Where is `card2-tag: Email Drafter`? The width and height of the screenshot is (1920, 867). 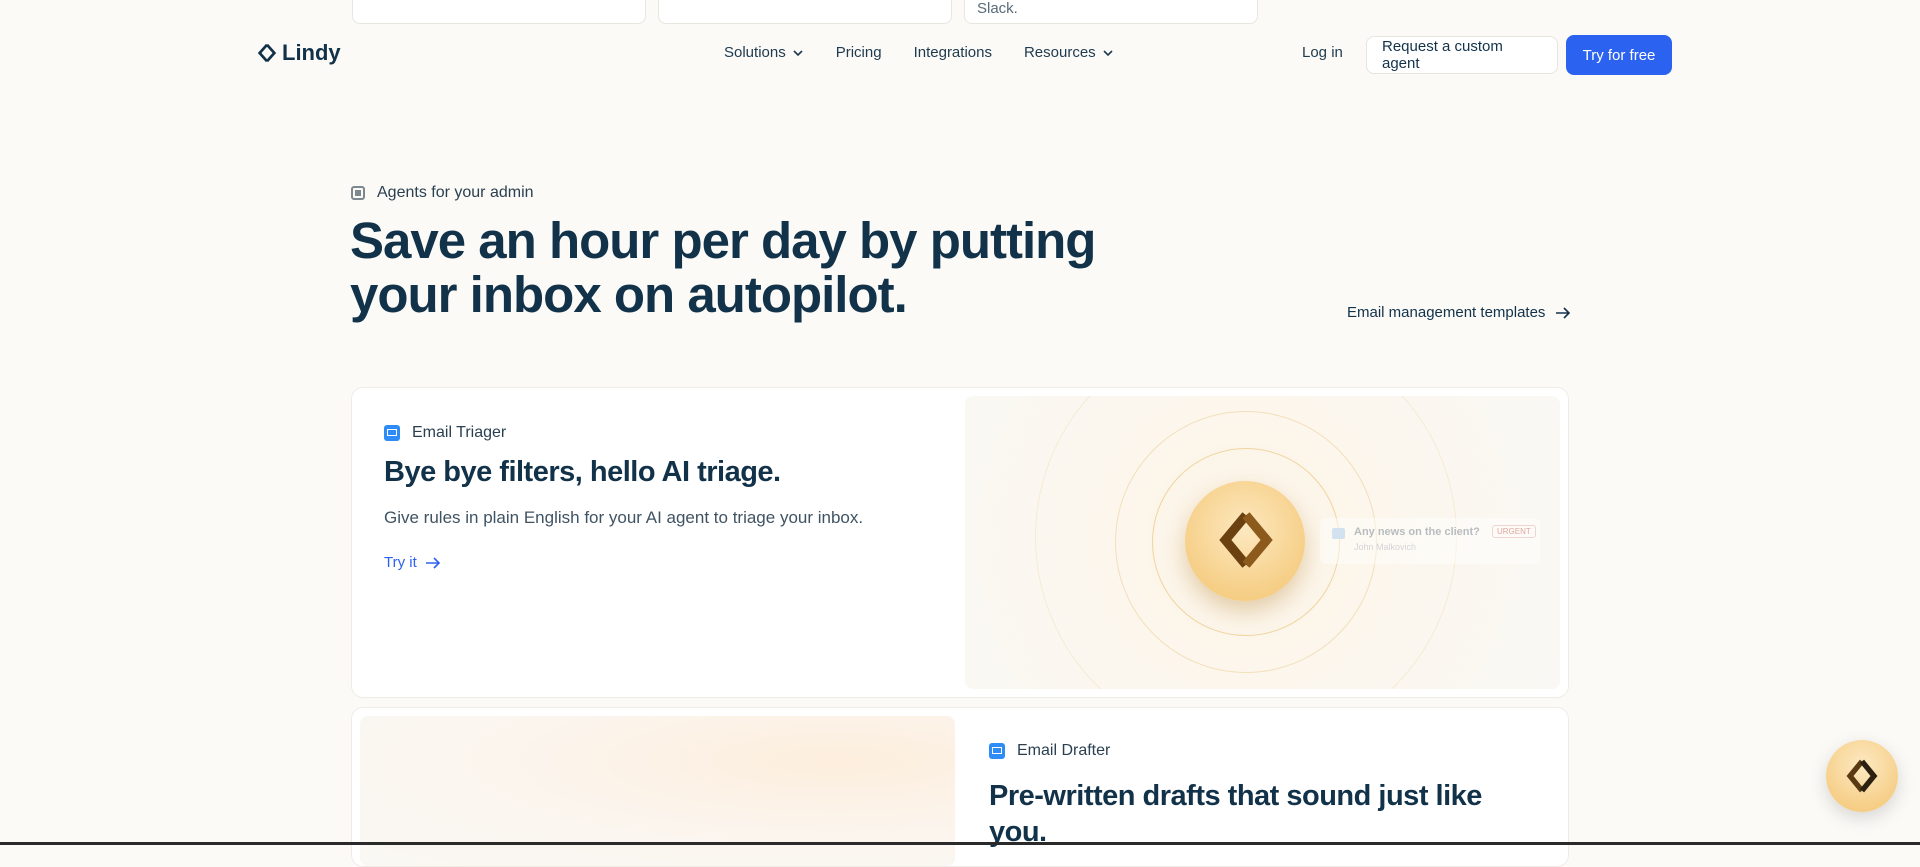
card2-tag: Email Drafter is located at coordinates (1049, 751).